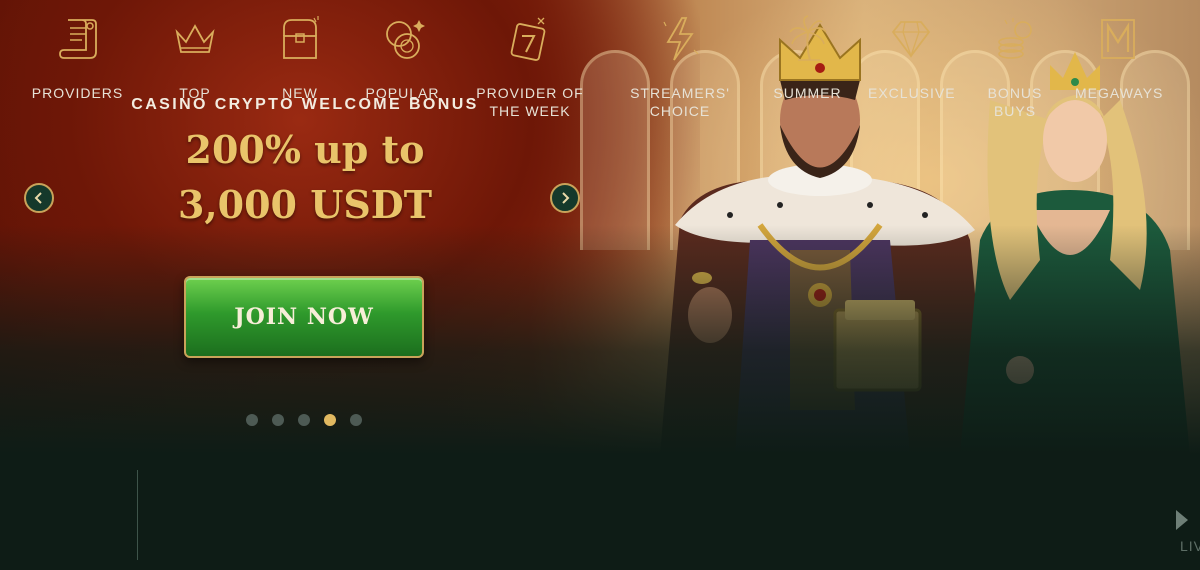  Describe the element at coordinates (1182, 520) in the screenshot. I see `category-scroll-right-icon` at that location.